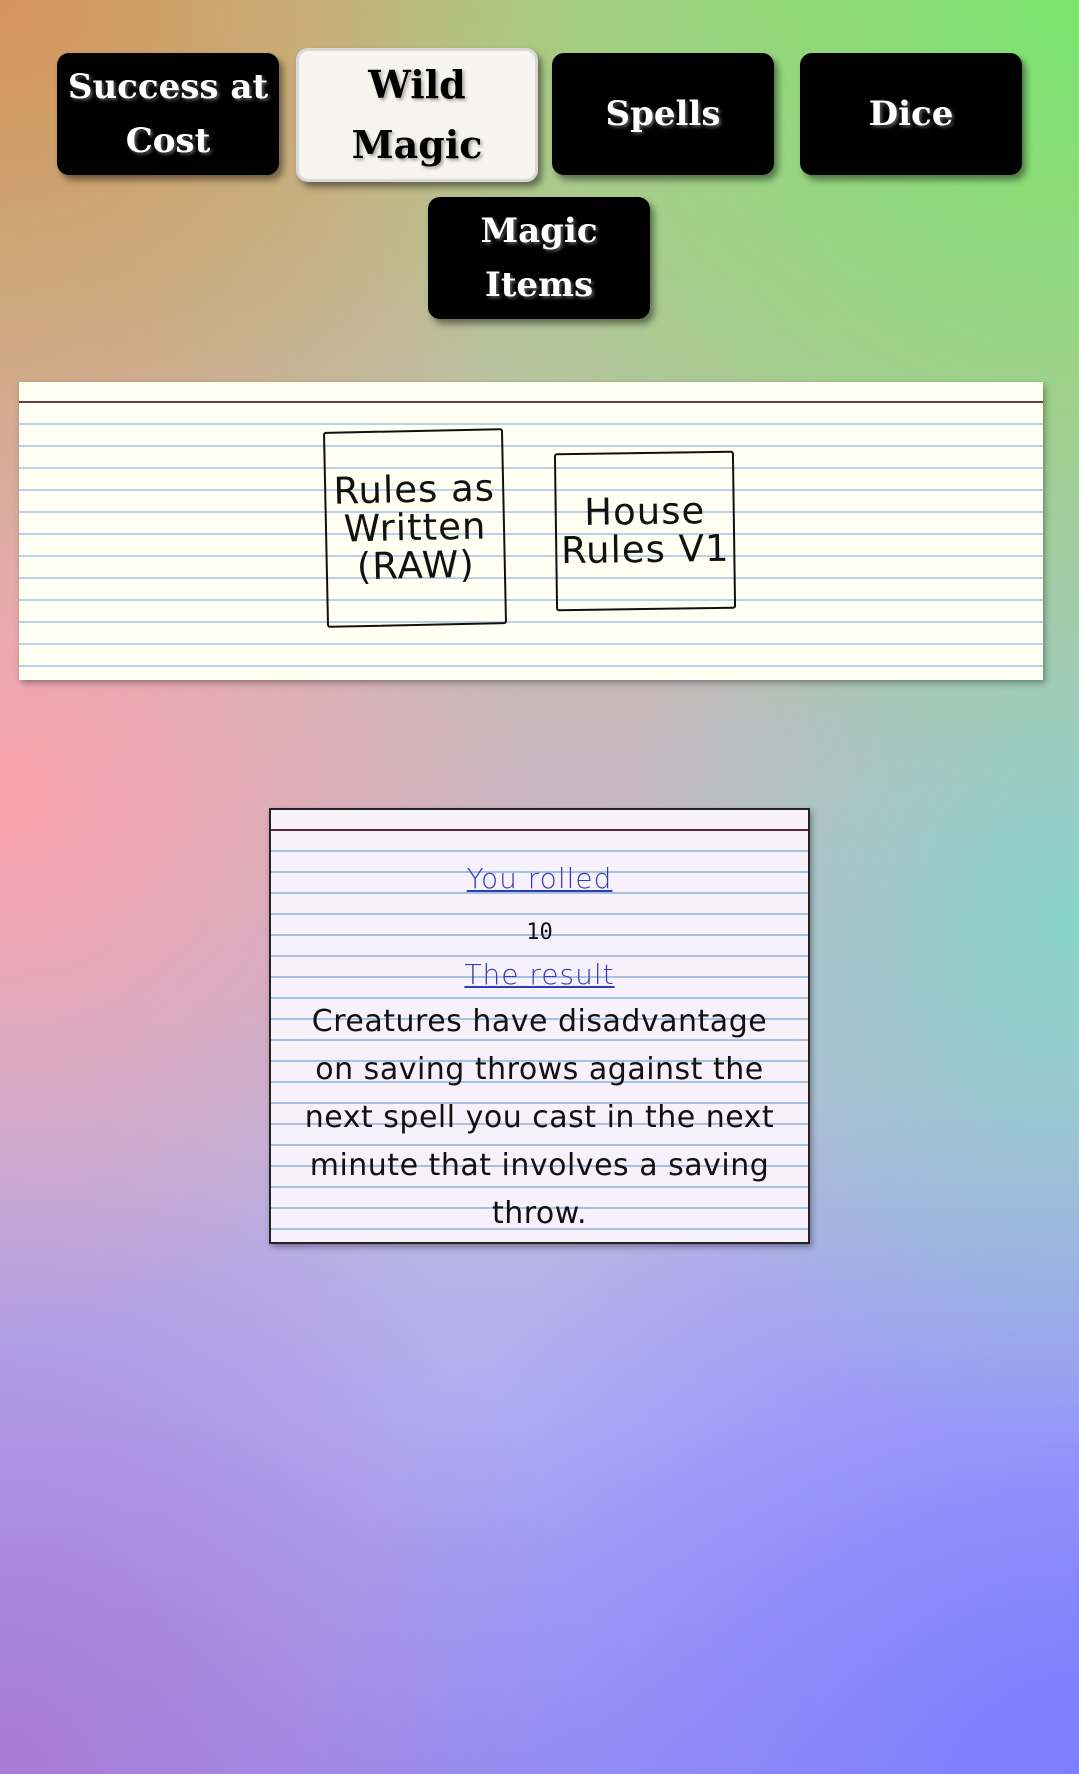 This screenshot has height=1774, width=1079. Describe the element at coordinates (168, 114) in the screenshot. I see `tab-success-at-cost: Success at Cost` at that location.